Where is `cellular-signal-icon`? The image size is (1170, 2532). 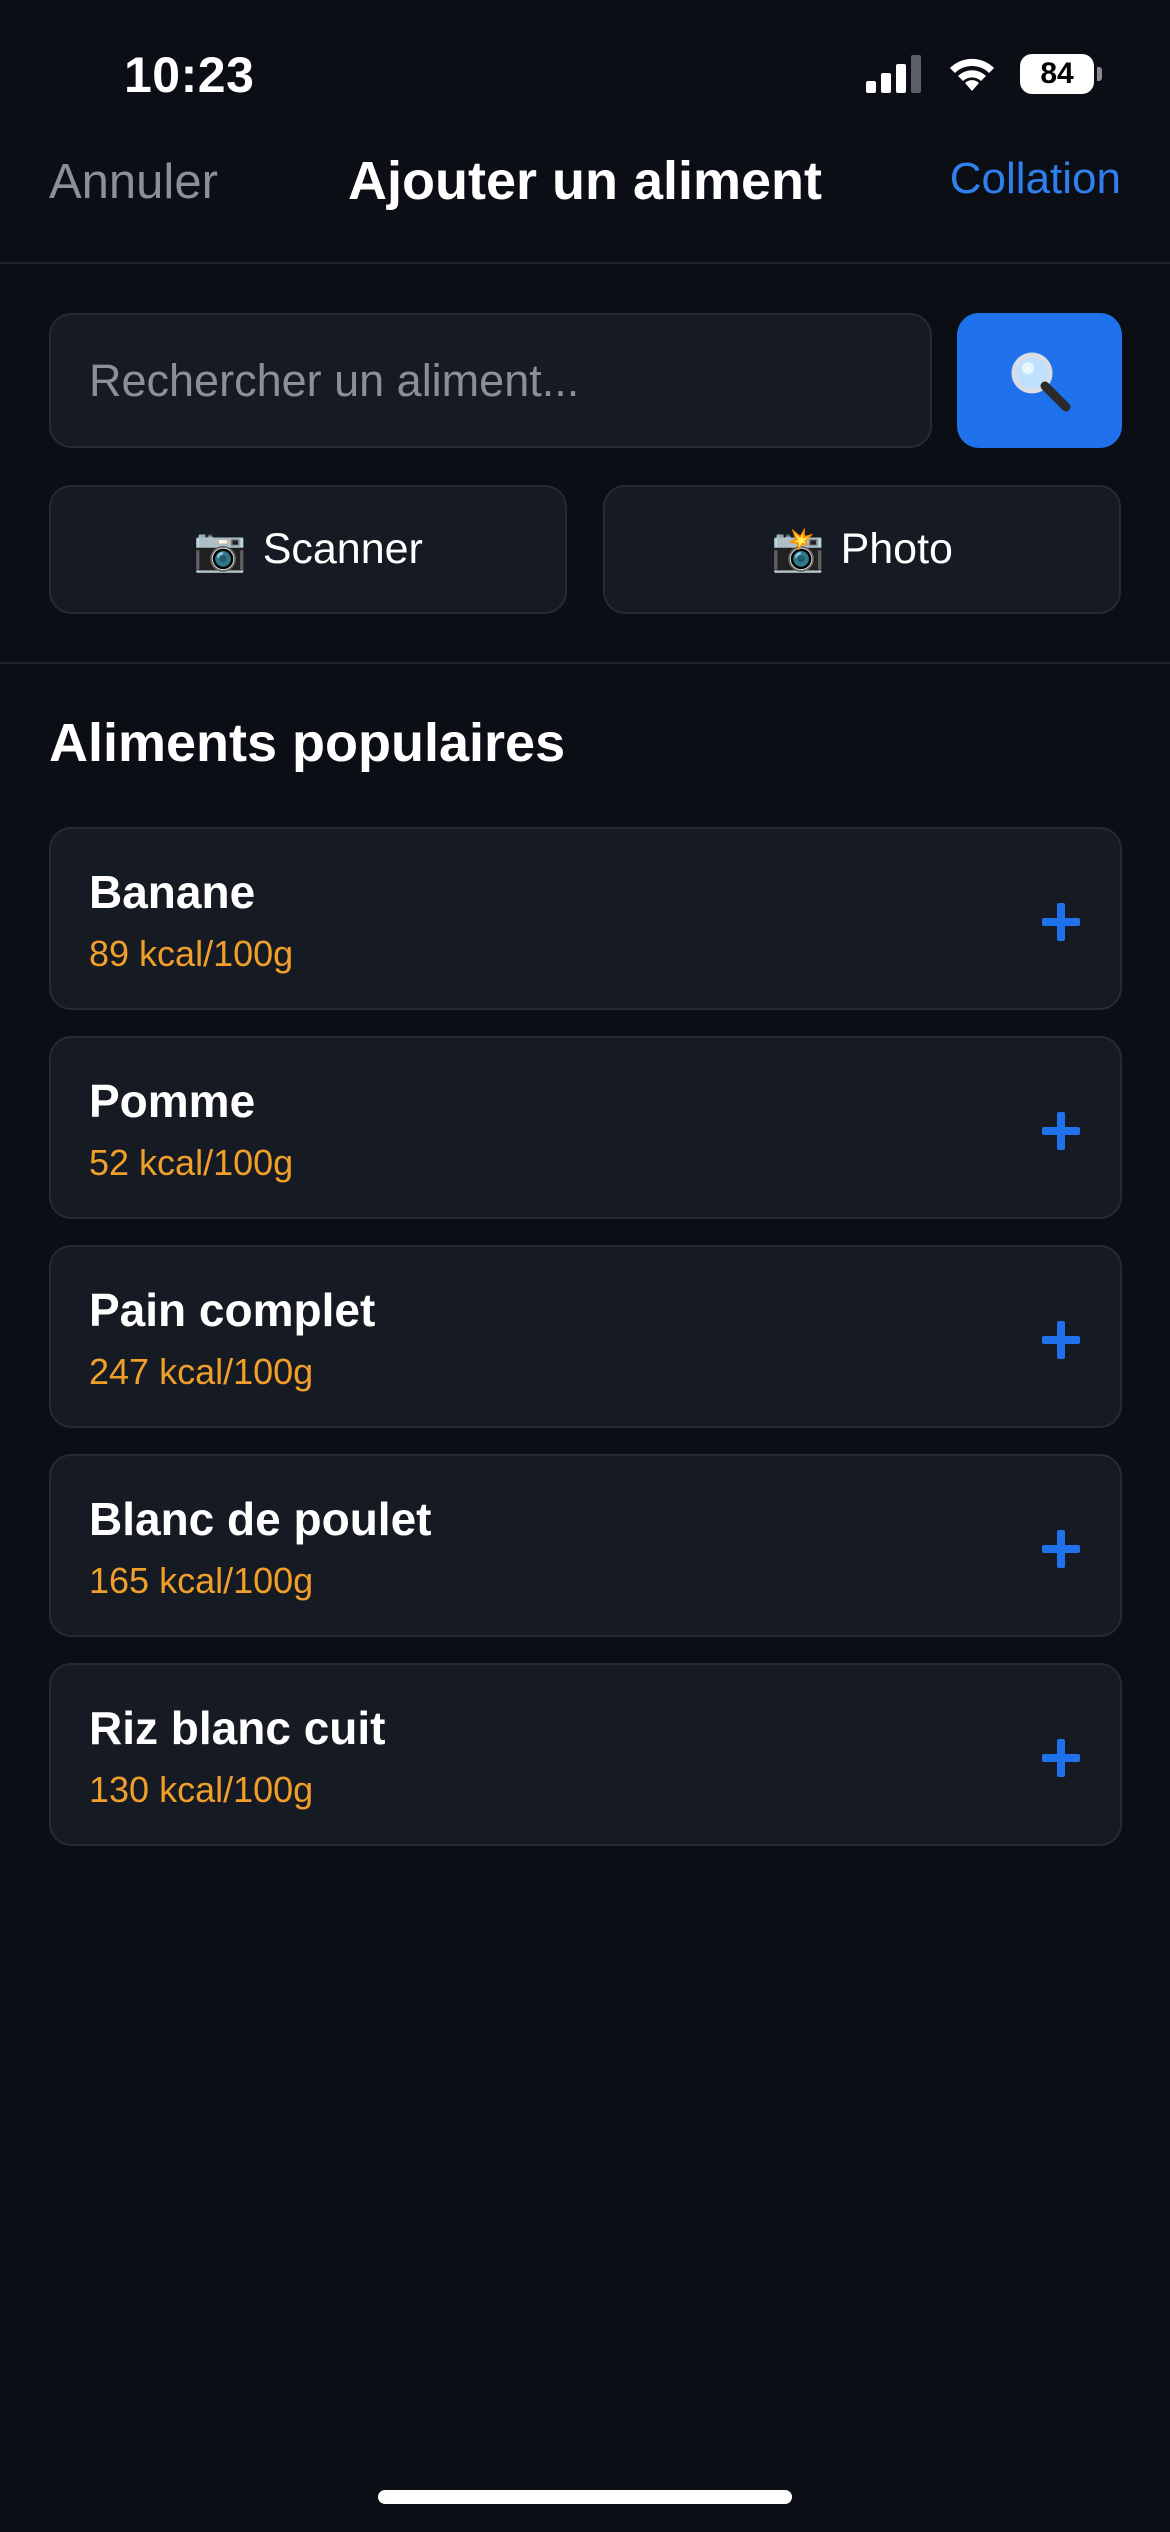 cellular-signal-icon is located at coordinates (893, 74).